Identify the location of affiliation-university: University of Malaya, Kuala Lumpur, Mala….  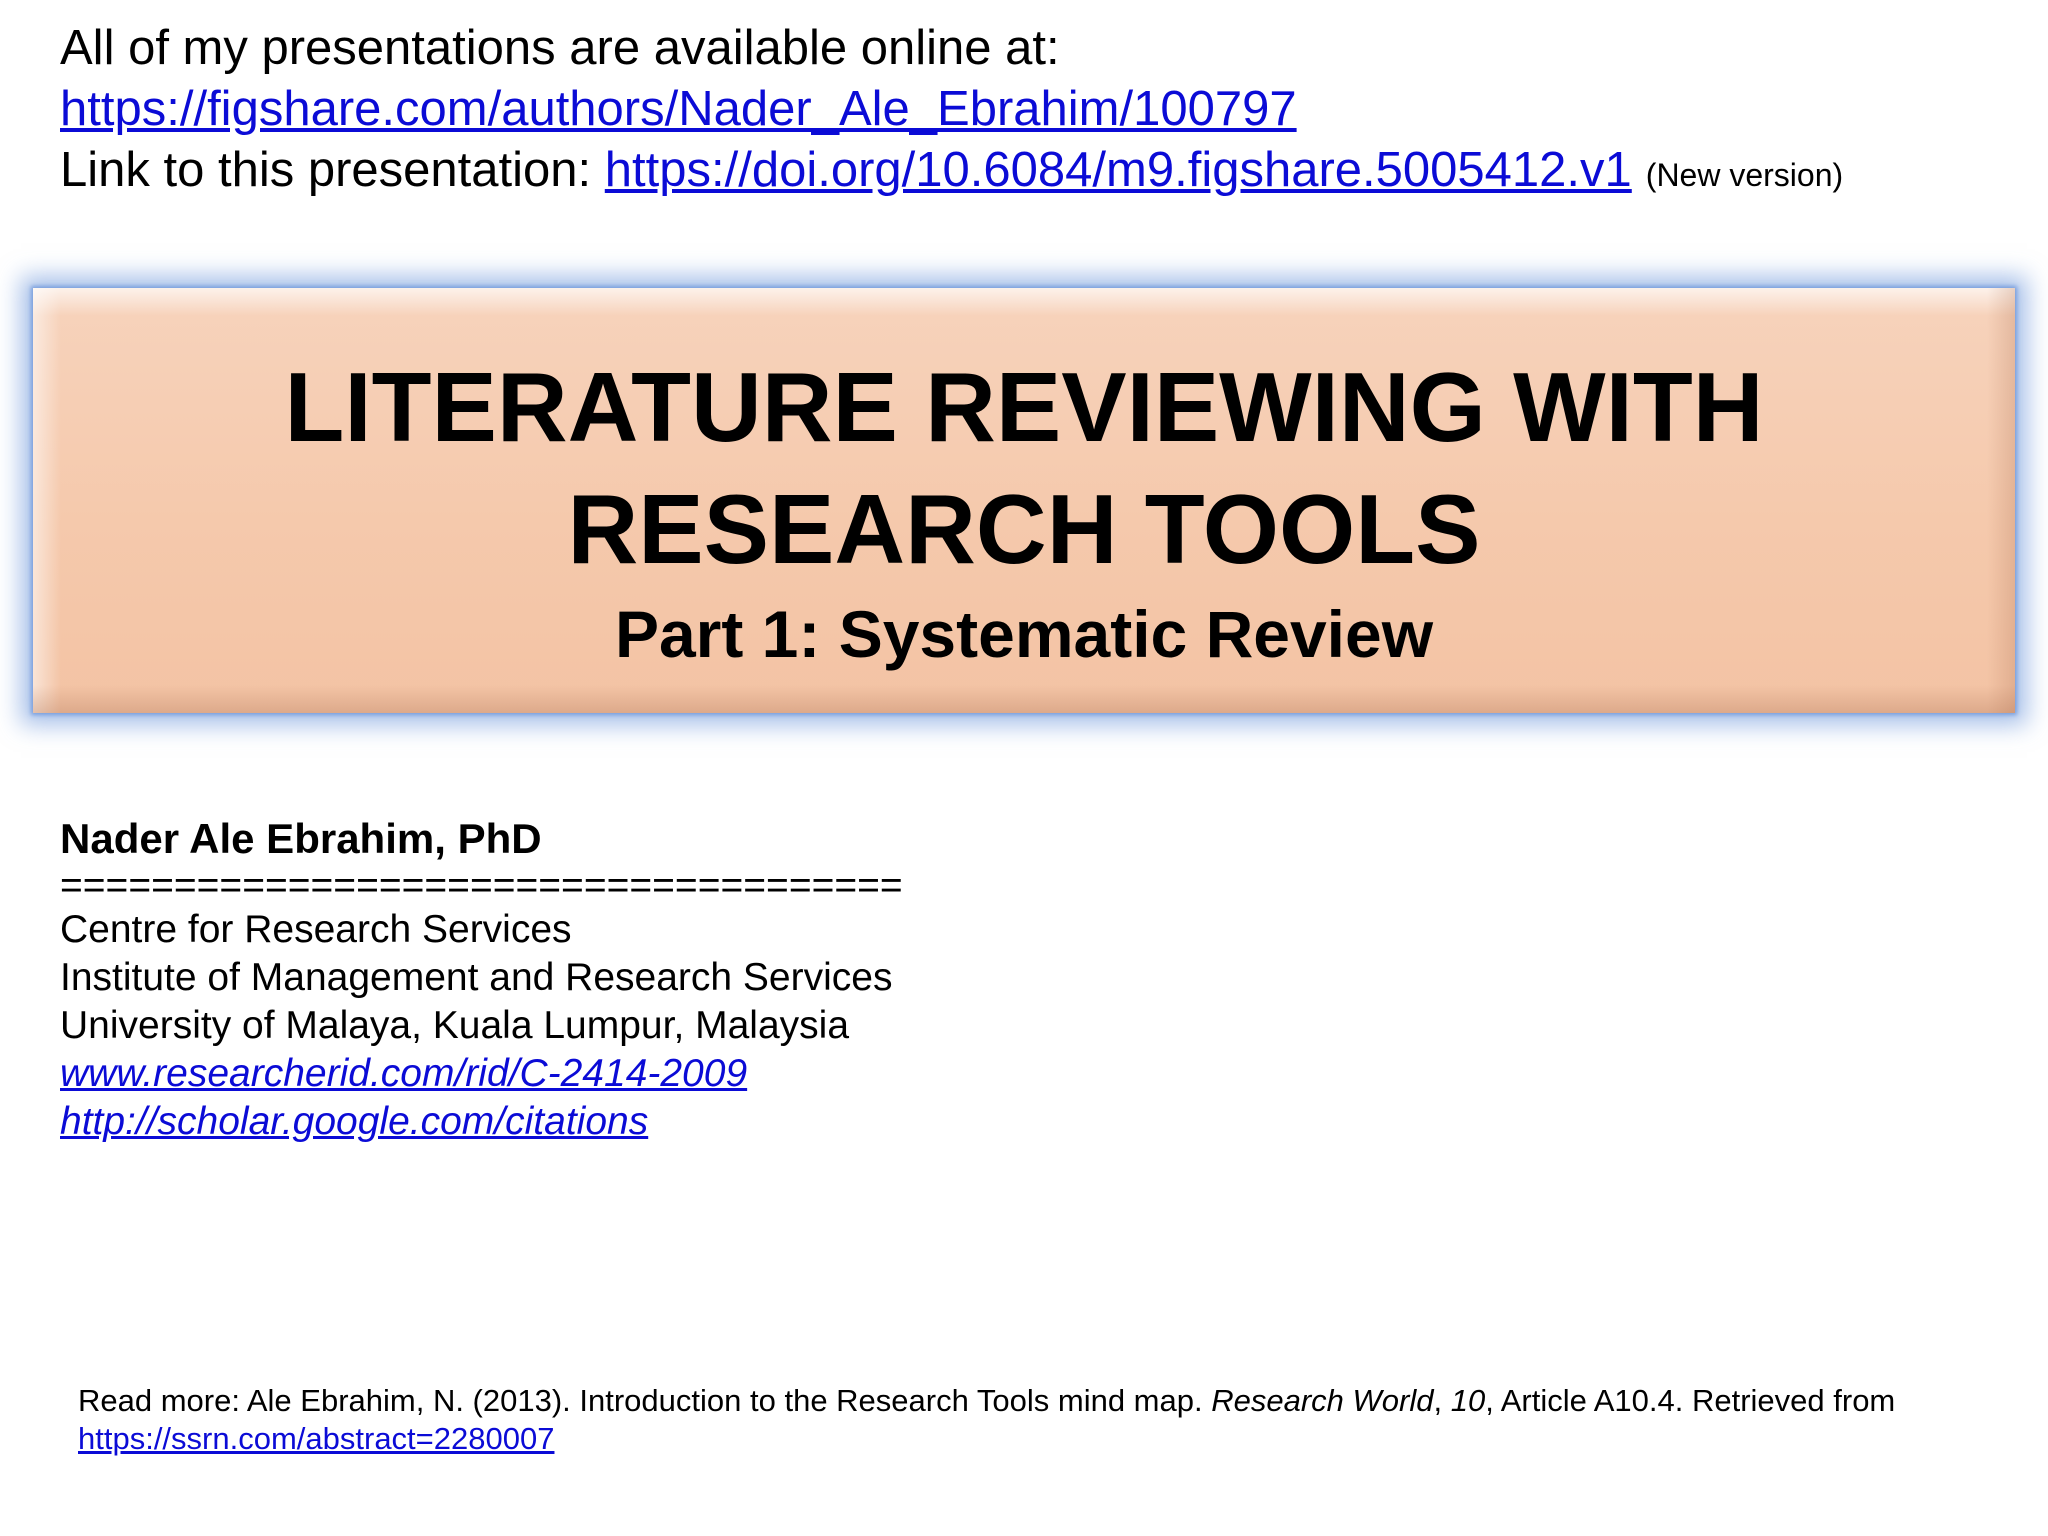
(455, 1025).